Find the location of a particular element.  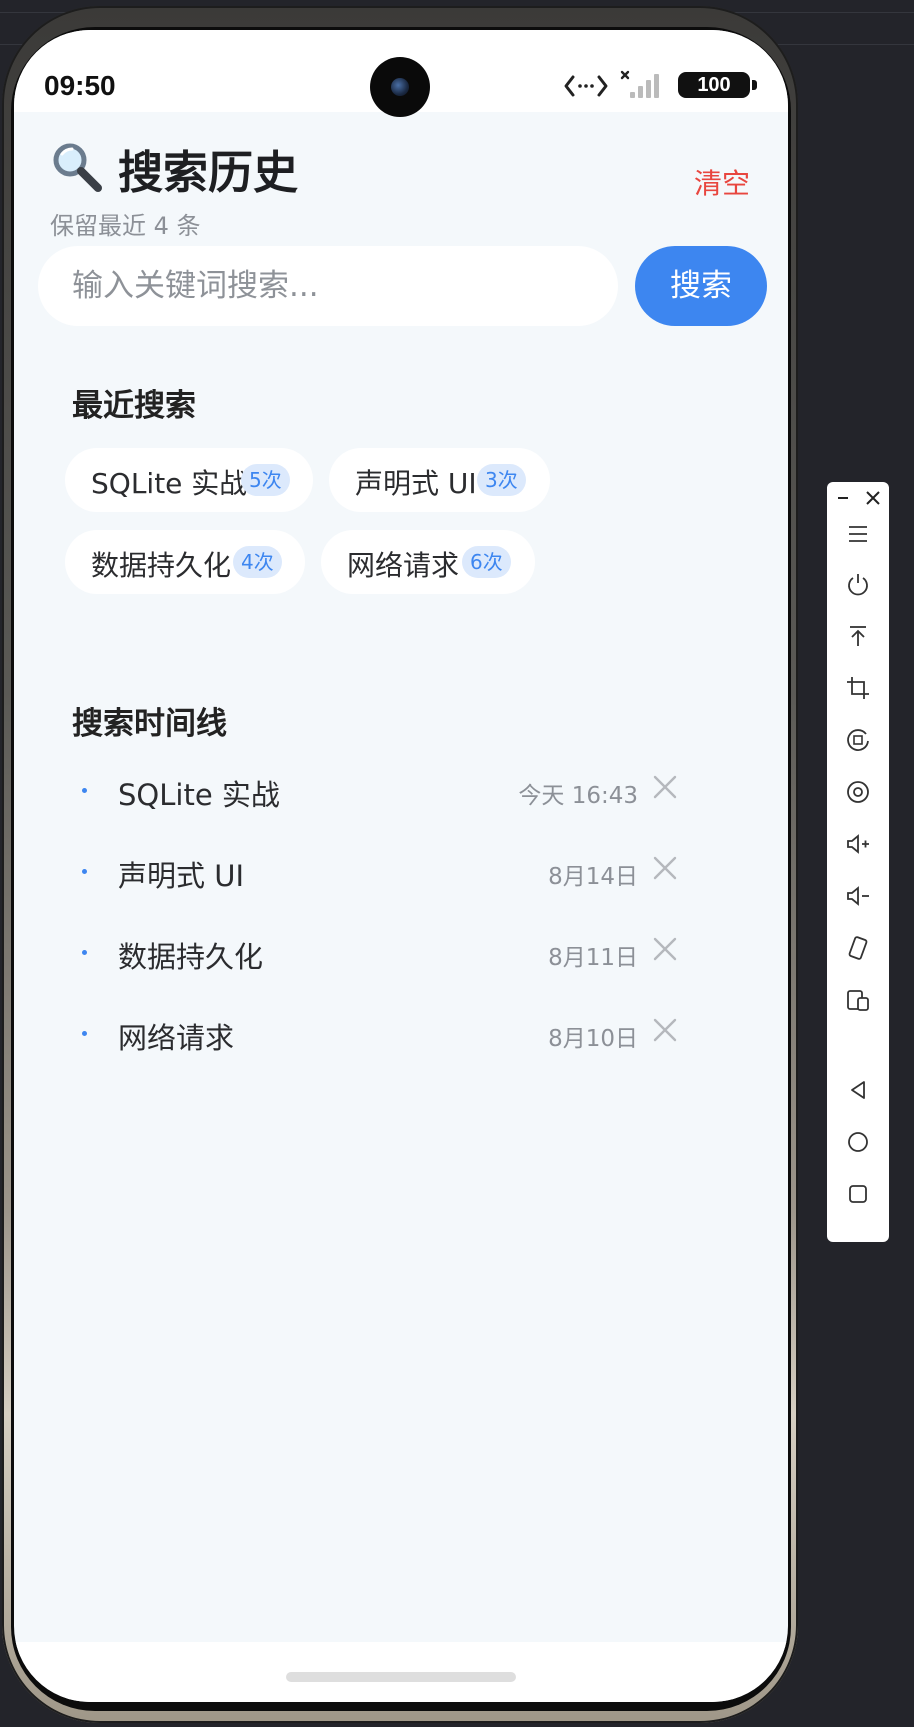

pin-top-icon is located at coordinates (858, 636).